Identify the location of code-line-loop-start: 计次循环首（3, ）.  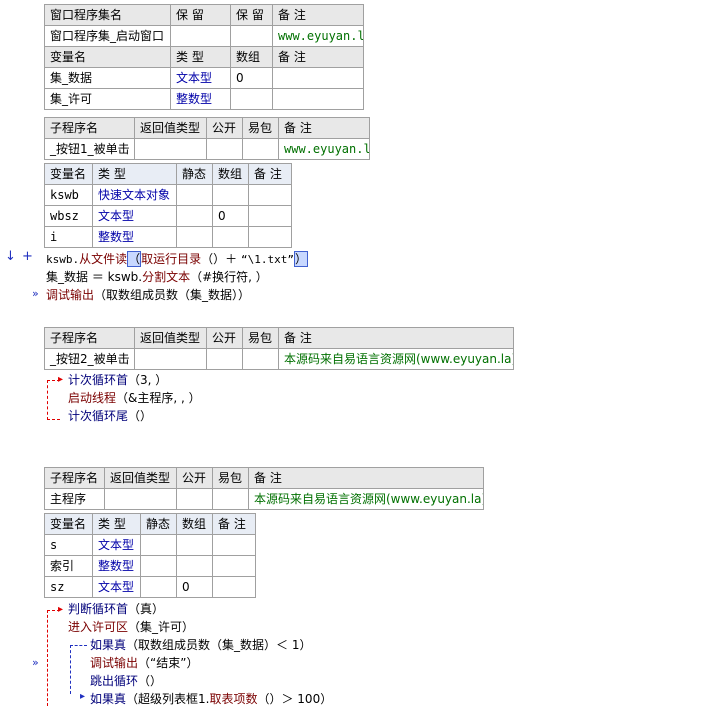
(117, 380).